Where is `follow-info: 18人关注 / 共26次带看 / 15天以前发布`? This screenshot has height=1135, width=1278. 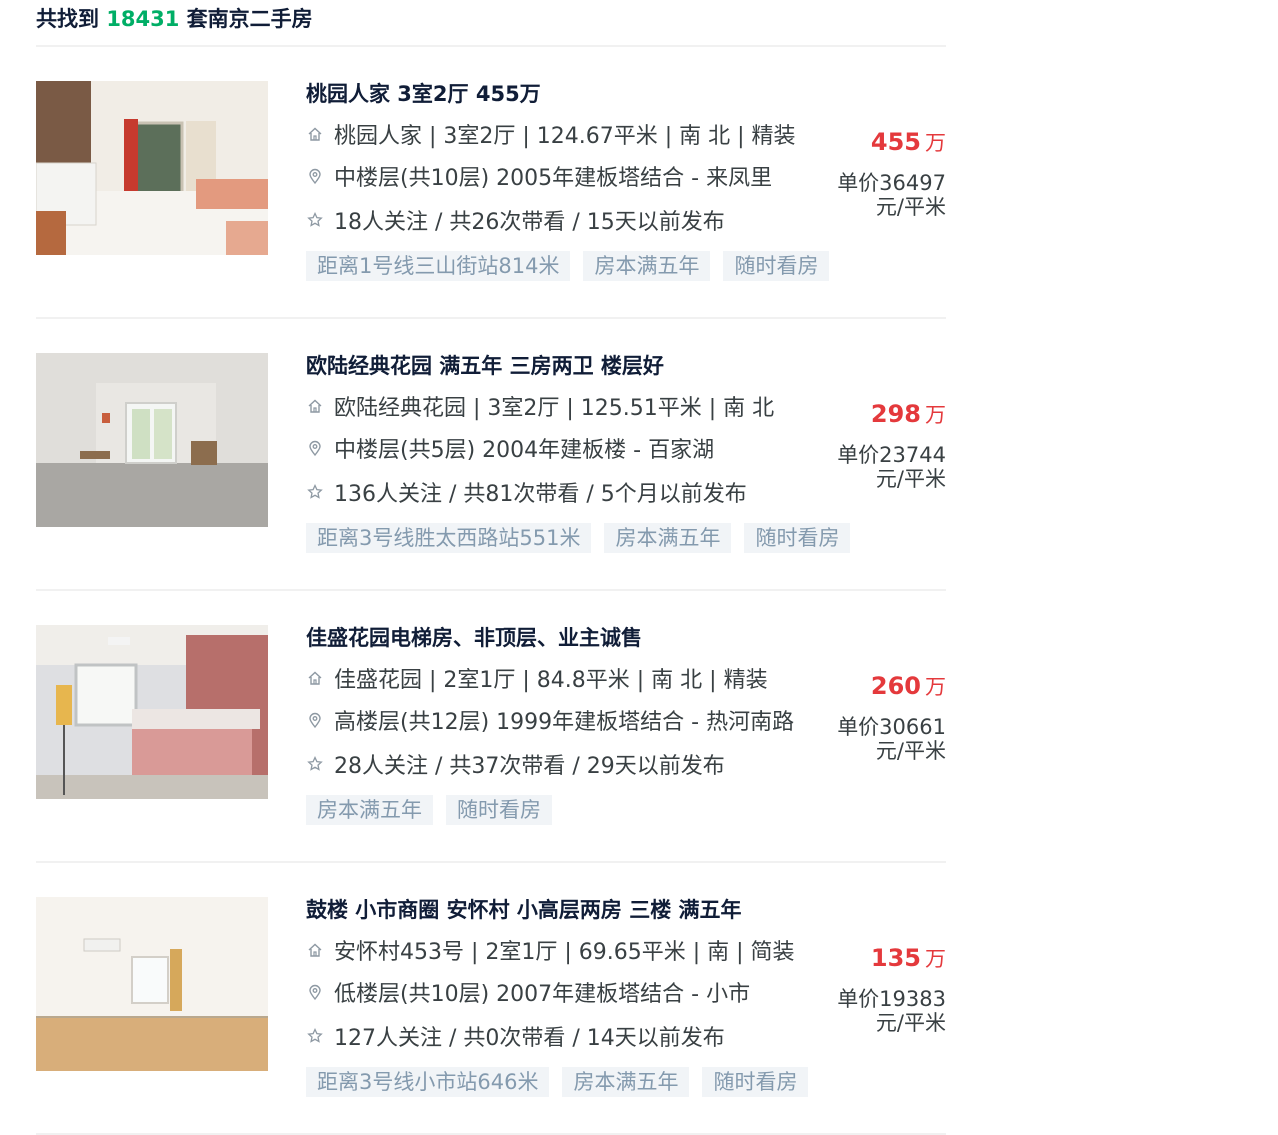 follow-info: 18人关注 / 共26次带看 / 15天以前发布 is located at coordinates (561, 223).